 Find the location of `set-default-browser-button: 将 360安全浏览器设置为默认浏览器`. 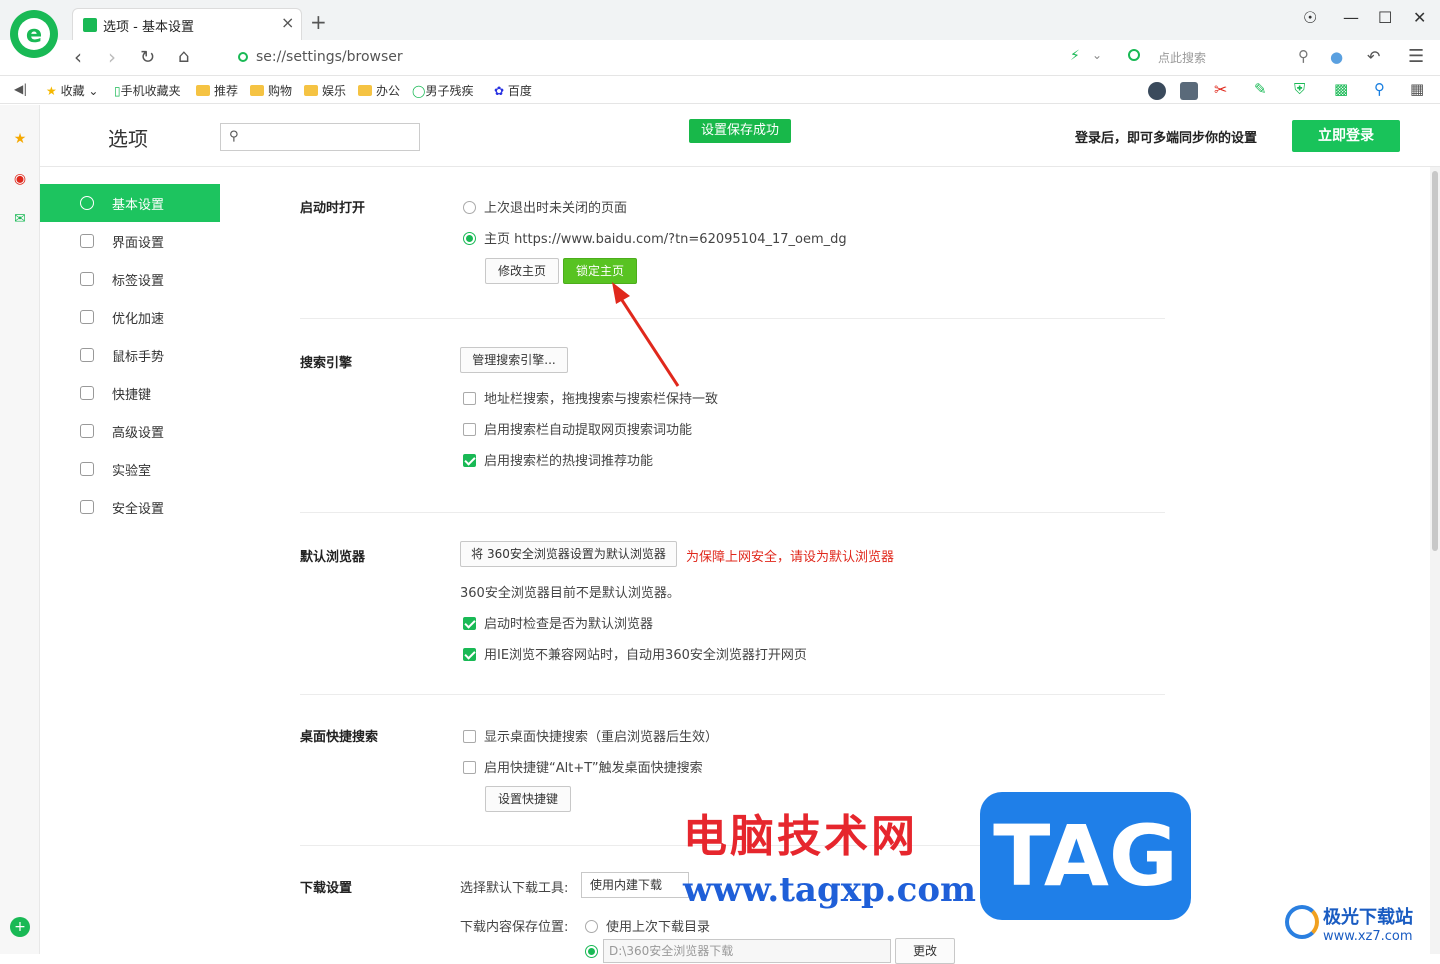

set-default-browser-button: 将 360安全浏览器设置为默认浏览器 is located at coordinates (568, 554).